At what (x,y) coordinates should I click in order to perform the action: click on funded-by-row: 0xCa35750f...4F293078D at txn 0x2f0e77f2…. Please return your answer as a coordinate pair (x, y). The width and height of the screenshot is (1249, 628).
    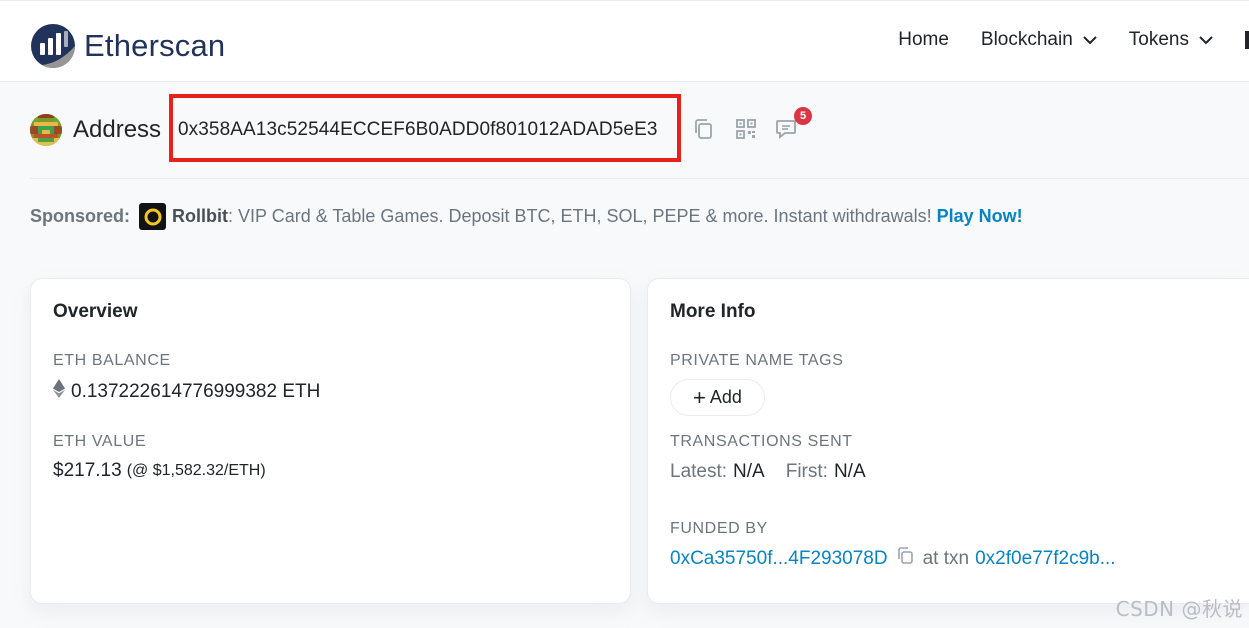
    Looking at the image, I should click on (893, 559).